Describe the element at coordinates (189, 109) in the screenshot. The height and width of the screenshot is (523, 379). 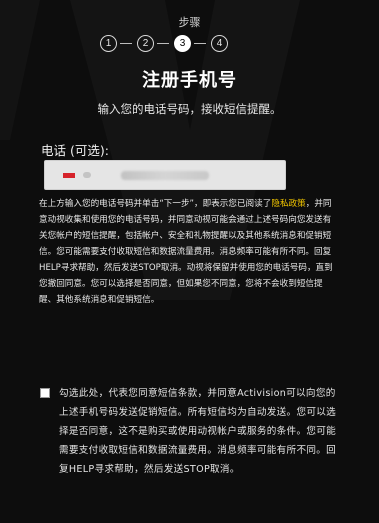
I see `page-subtitle: 输入您的电话号码，接收短信提醒。` at that location.